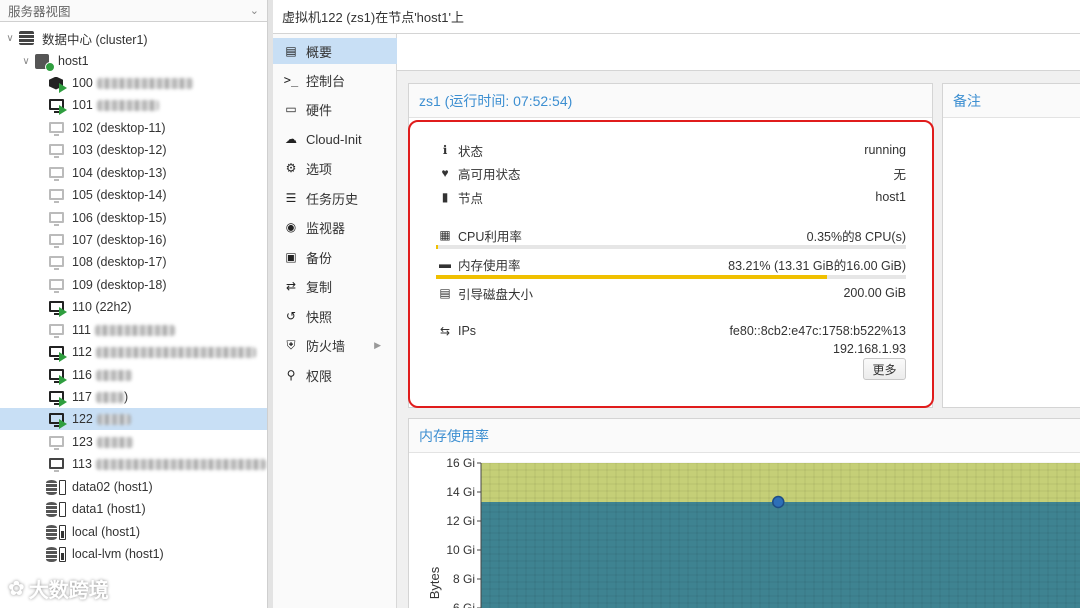 The image size is (1080, 608). Describe the element at coordinates (856, 236) in the screenshot. I see `cpu-value: 0.35%的8 CPU(s)` at that location.